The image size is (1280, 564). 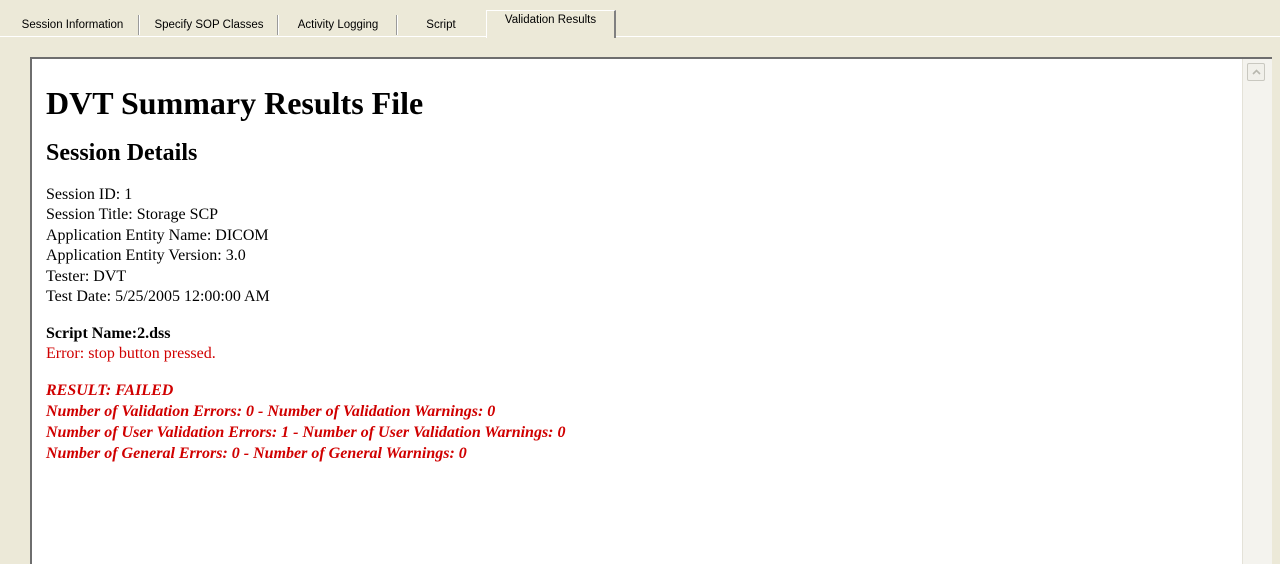 What do you see at coordinates (110, 391) in the screenshot?
I see `result-status: RESULT: FAILED` at bounding box center [110, 391].